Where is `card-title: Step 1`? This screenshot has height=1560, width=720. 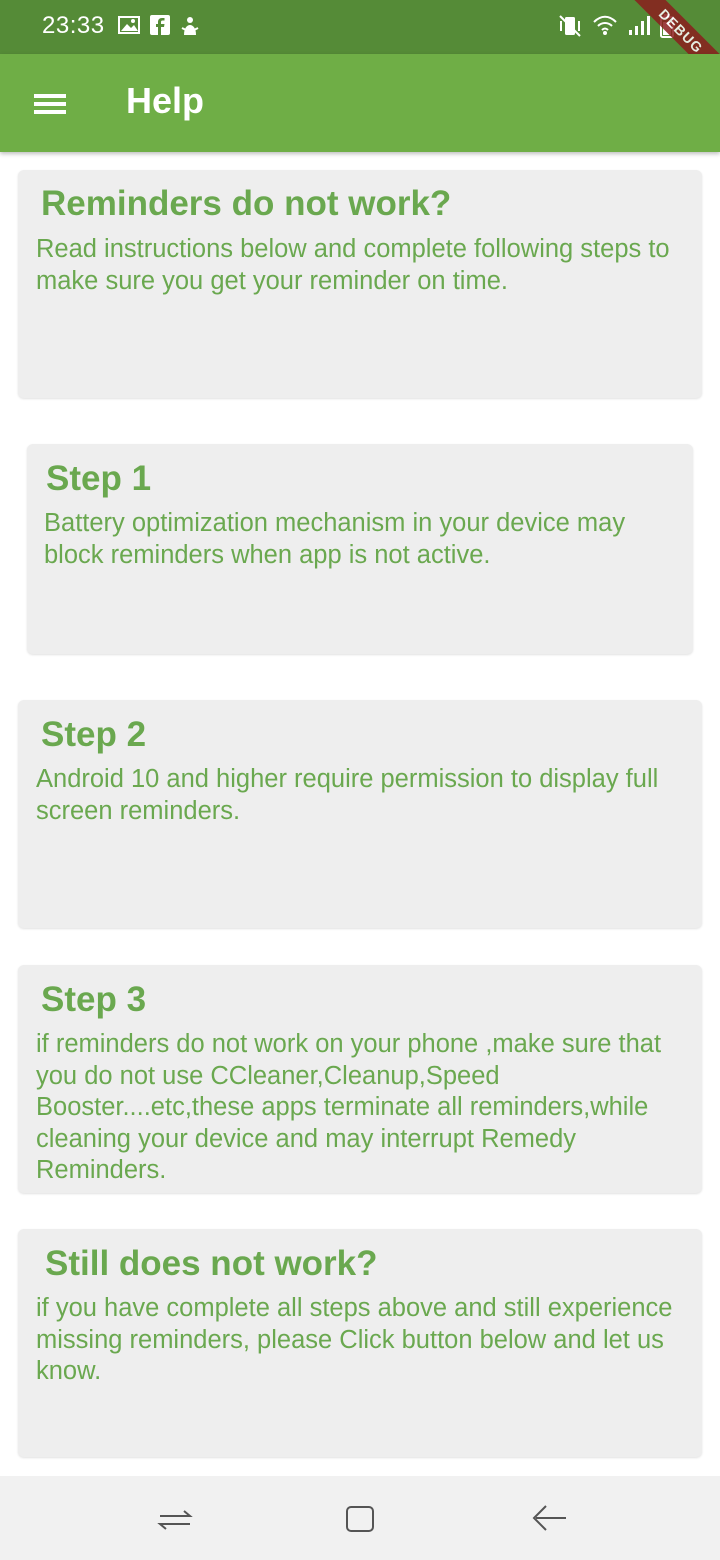
card-title: Step 1 is located at coordinates (99, 478).